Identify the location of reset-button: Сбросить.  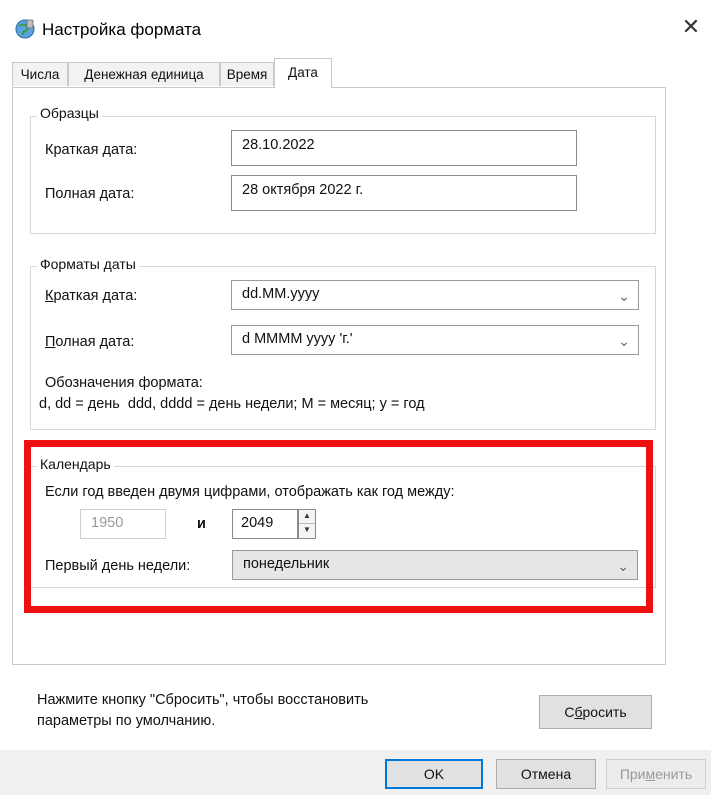
(595, 712).